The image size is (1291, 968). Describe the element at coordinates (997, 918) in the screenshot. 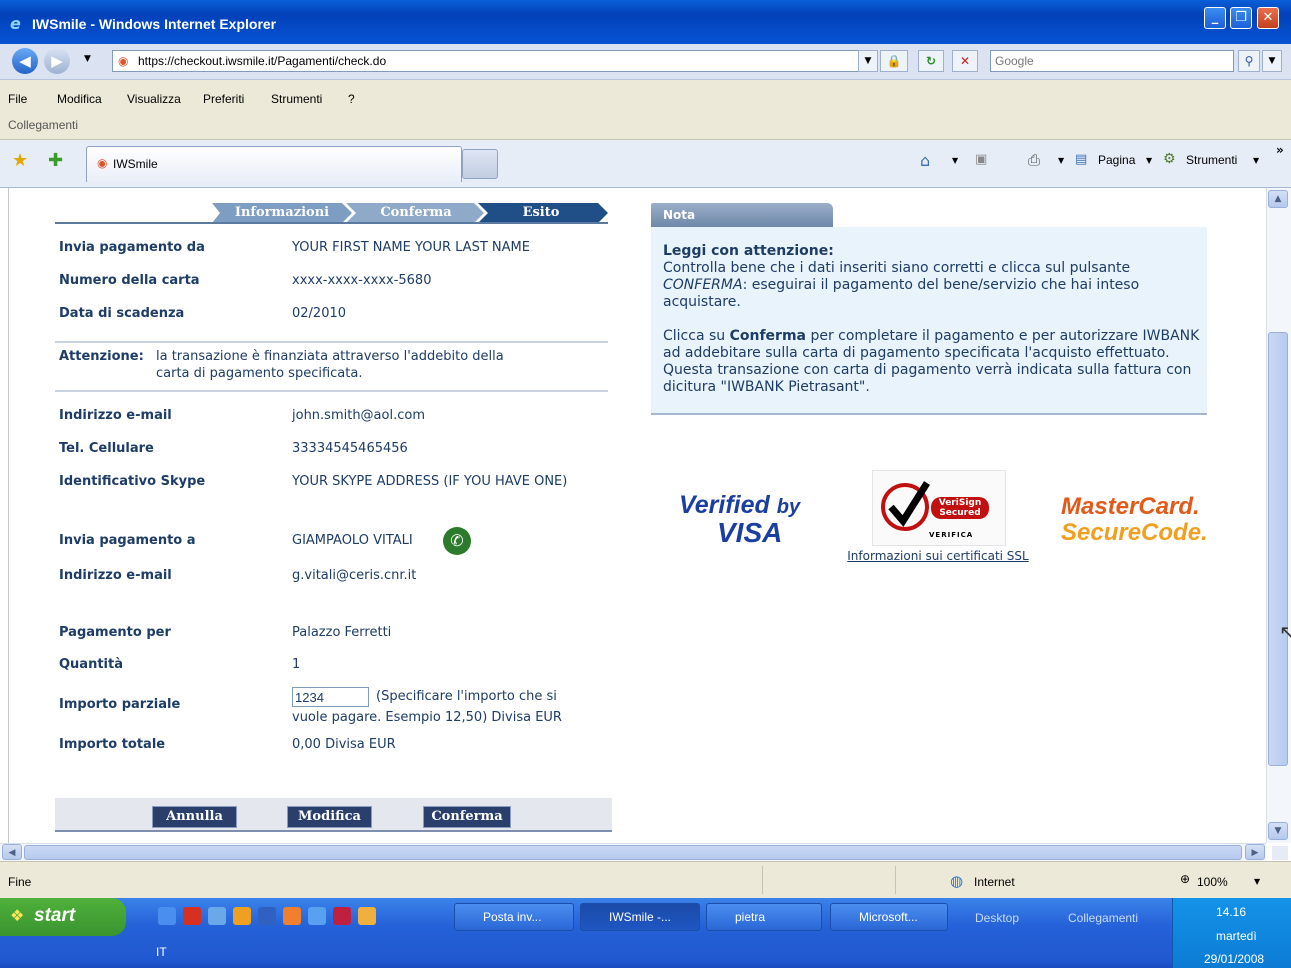

I see `desktop-toolbar: Desktop` at that location.